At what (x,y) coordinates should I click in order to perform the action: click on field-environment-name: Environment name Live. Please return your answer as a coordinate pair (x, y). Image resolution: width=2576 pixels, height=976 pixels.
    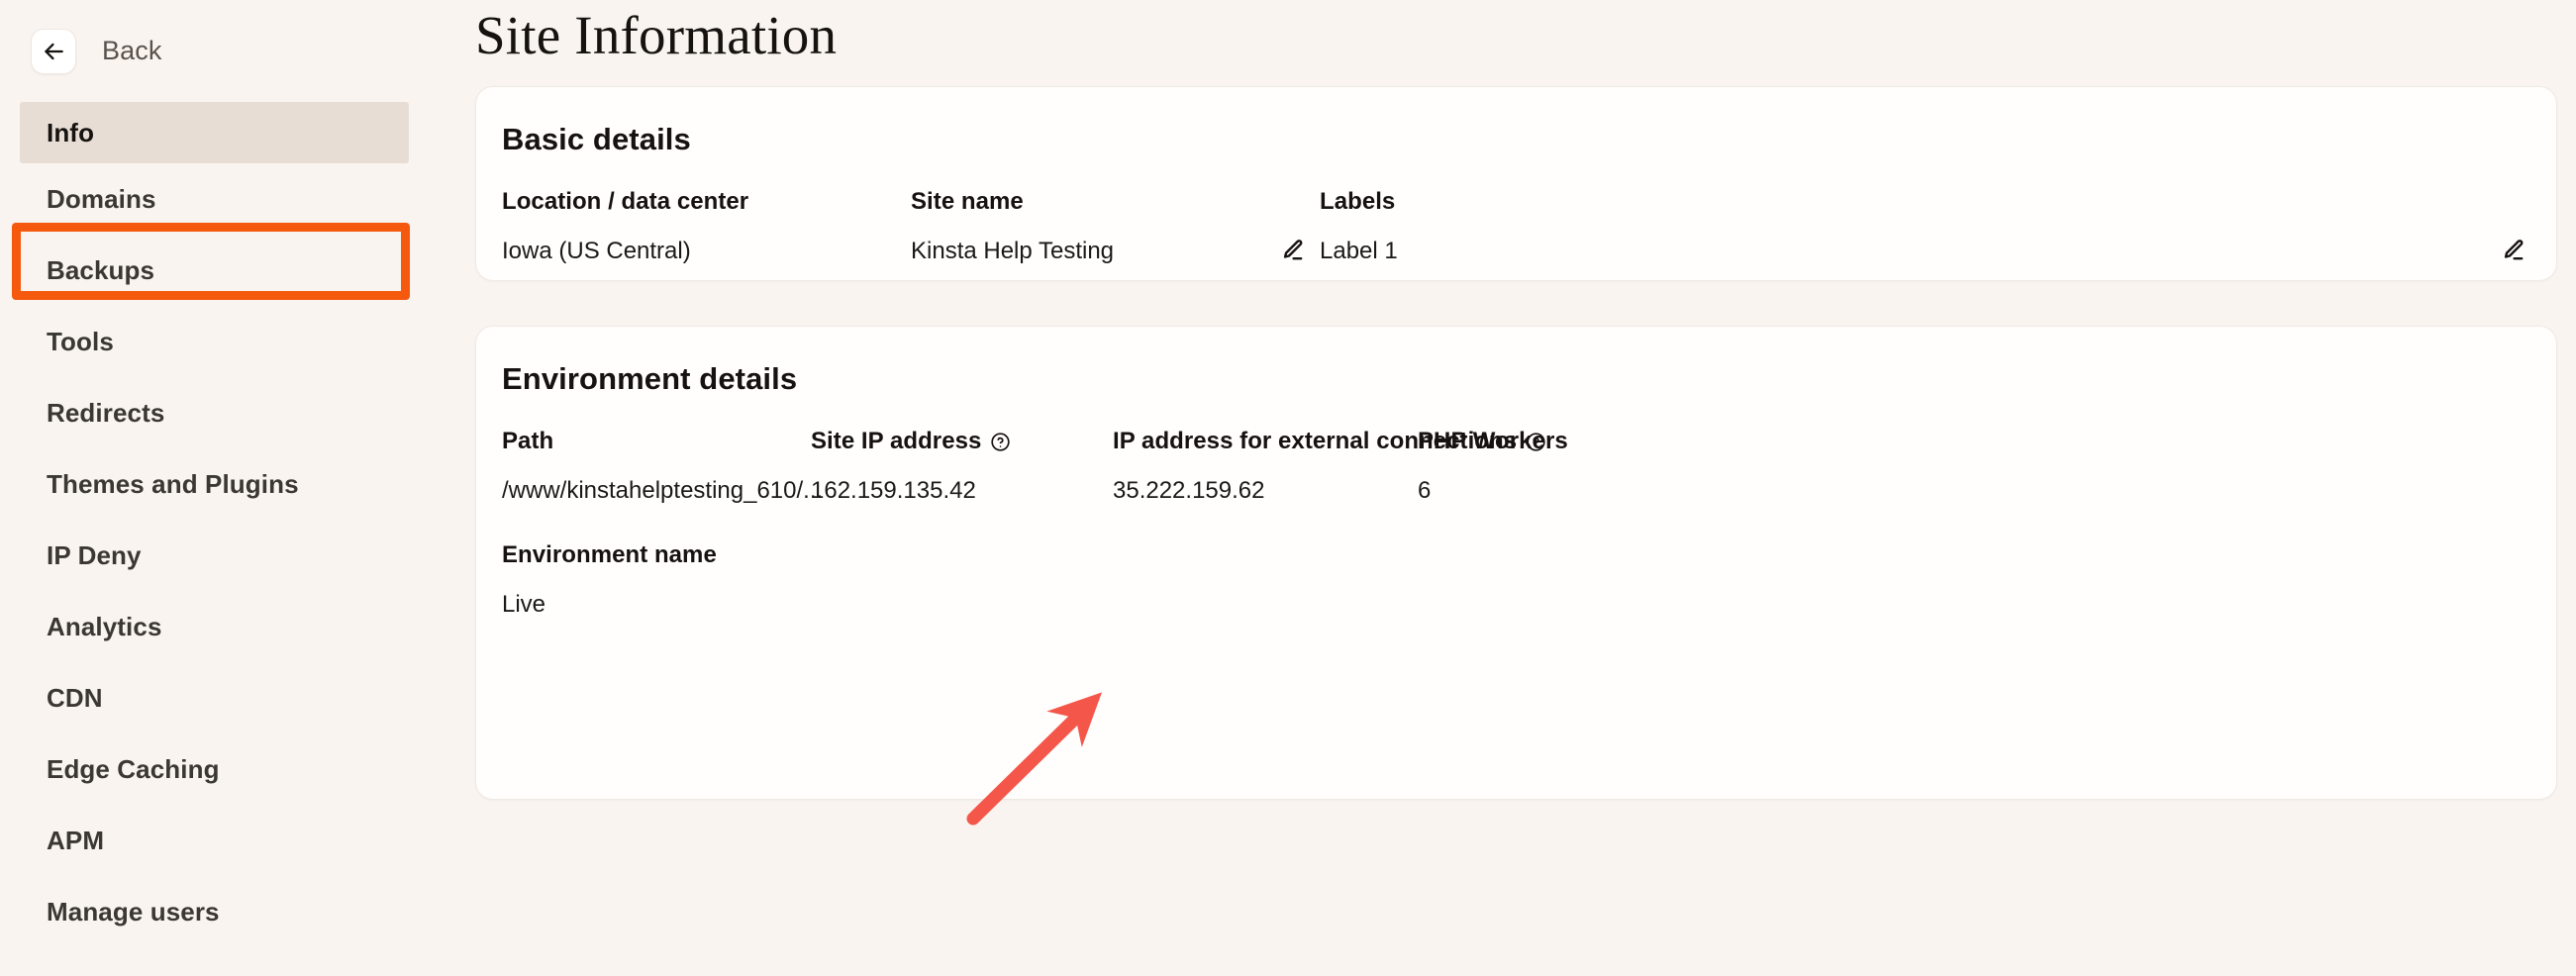
    Looking at the image, I should click on (1516, 562).